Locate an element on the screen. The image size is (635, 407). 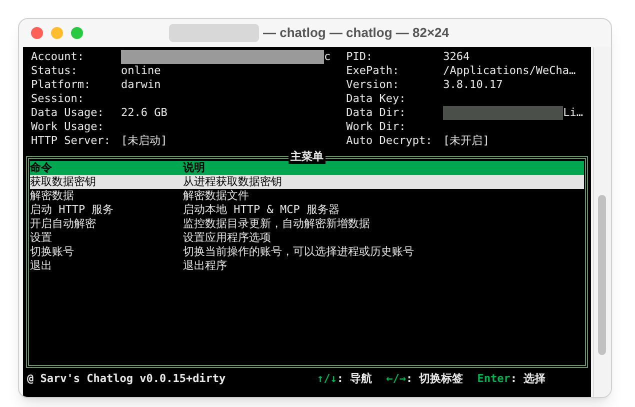
scrollbar-thumb is located at coordinates (602, 275).